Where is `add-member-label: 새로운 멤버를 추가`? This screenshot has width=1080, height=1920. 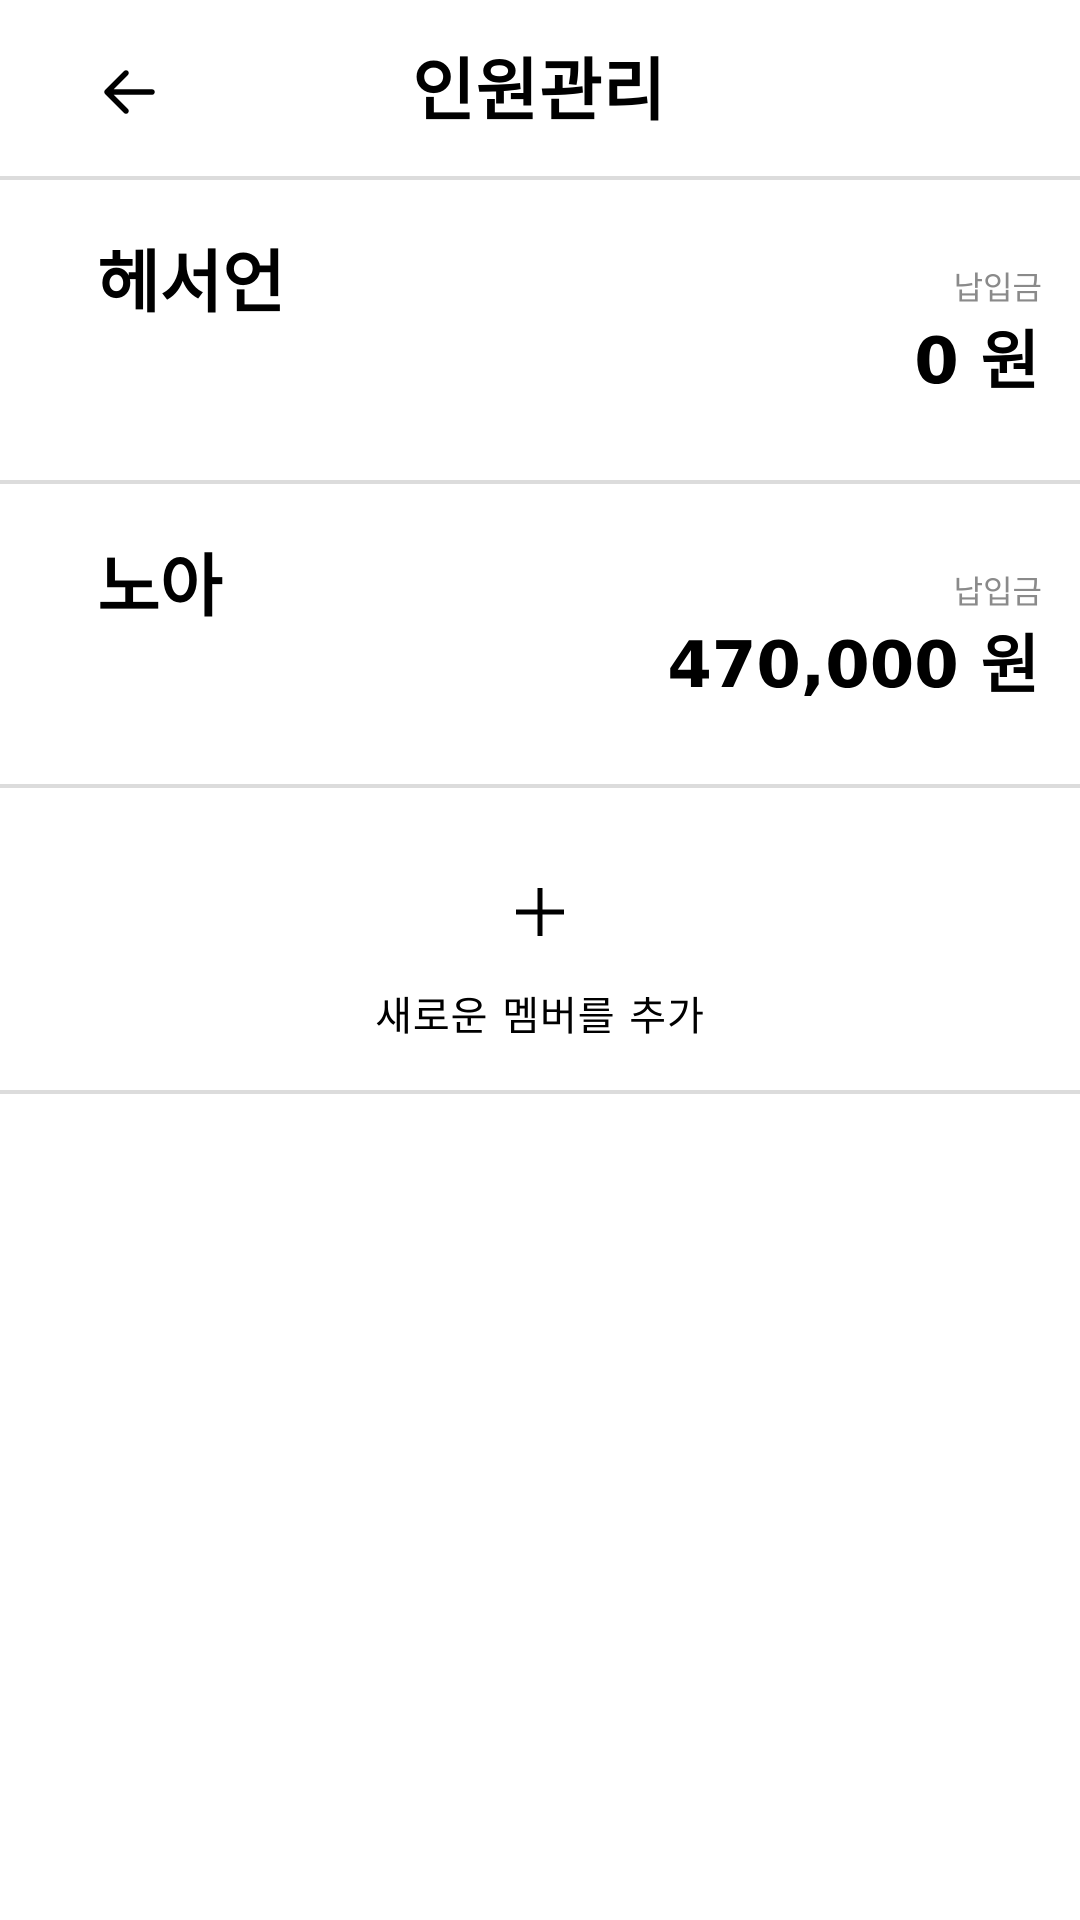 add-member-label: 새로운 멤버를 추가 is located at coordinates (540, 1017).